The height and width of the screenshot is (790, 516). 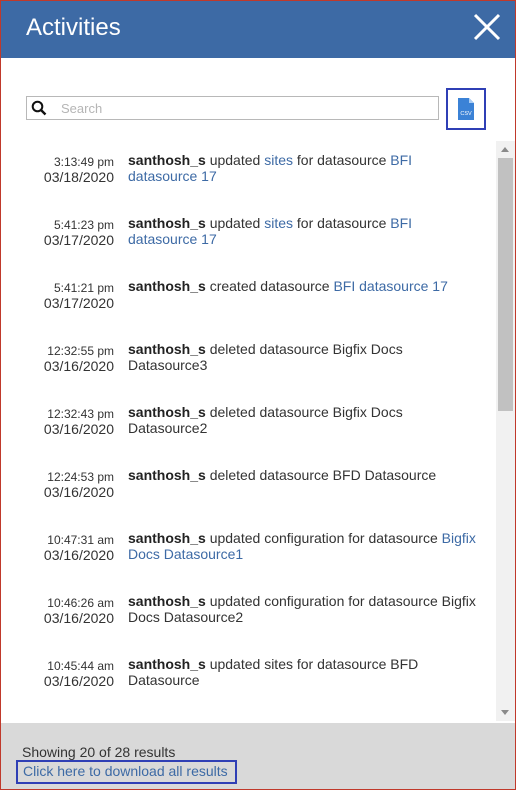 What do you see at coordinates (83, 288) in the screenshot?
I see `activity-time: 5:41:21 pm` at bounding box center [83, 288].